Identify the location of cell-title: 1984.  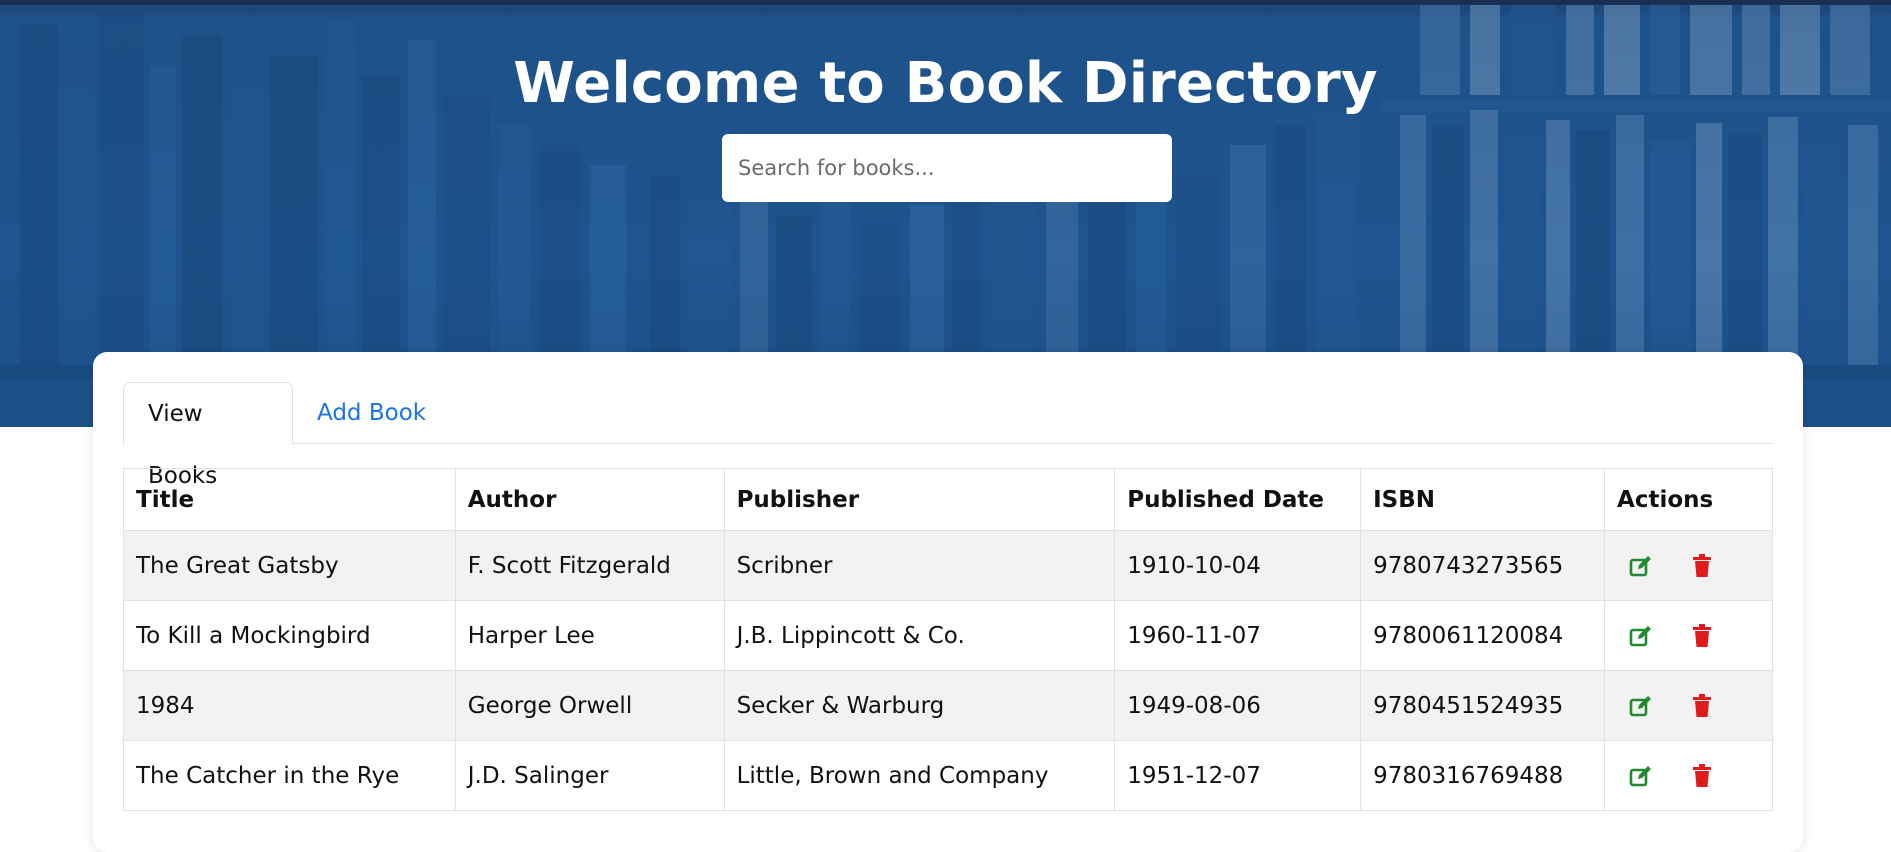
(289, 705).